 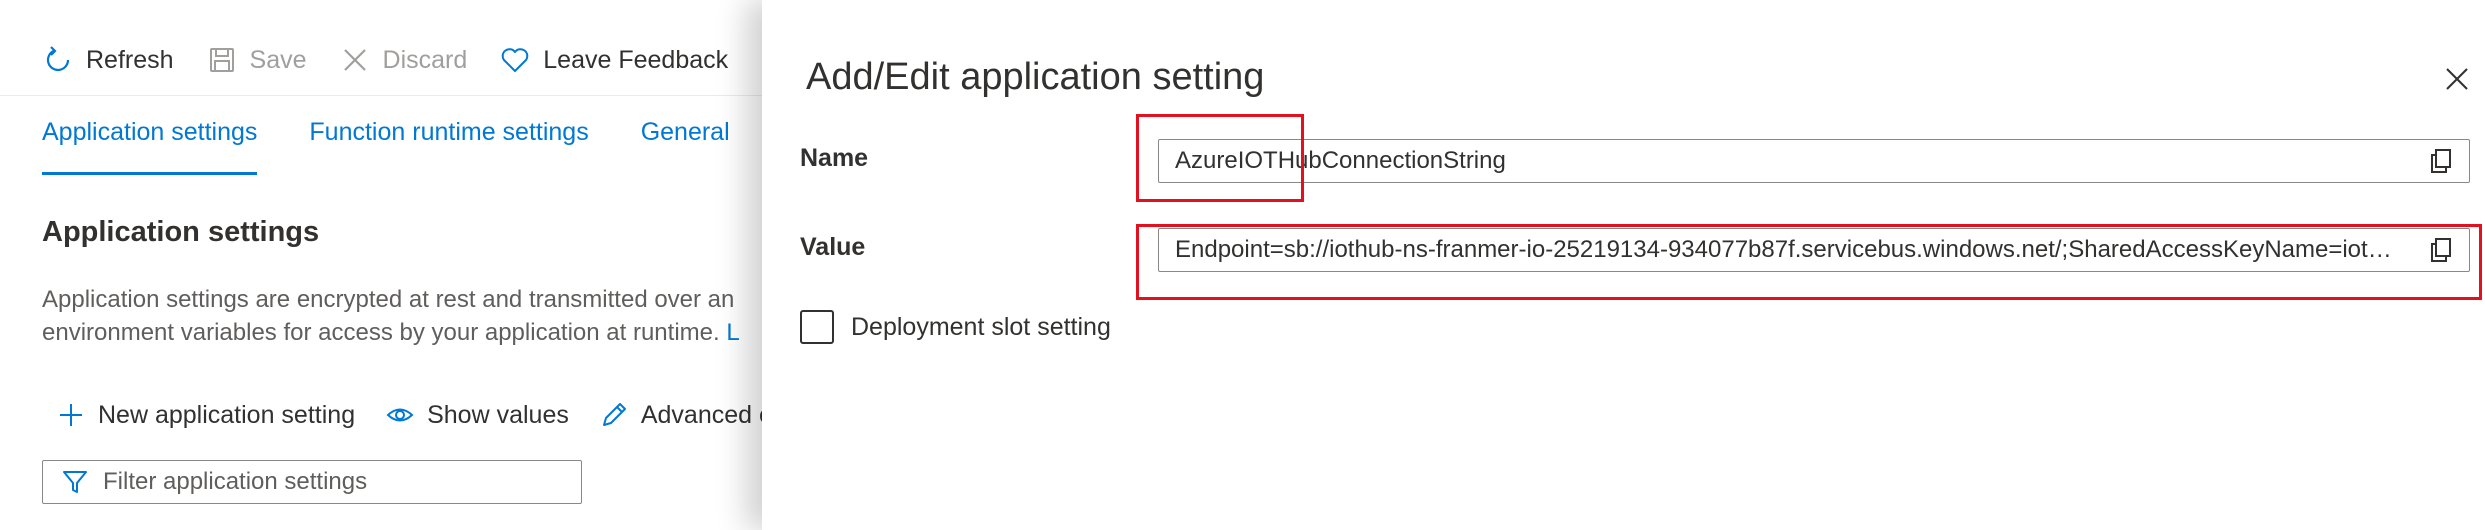 What do you see at coordinates (75, 482) in the screenshot?
I see `filter-icon` at bounding box center [75, 482].